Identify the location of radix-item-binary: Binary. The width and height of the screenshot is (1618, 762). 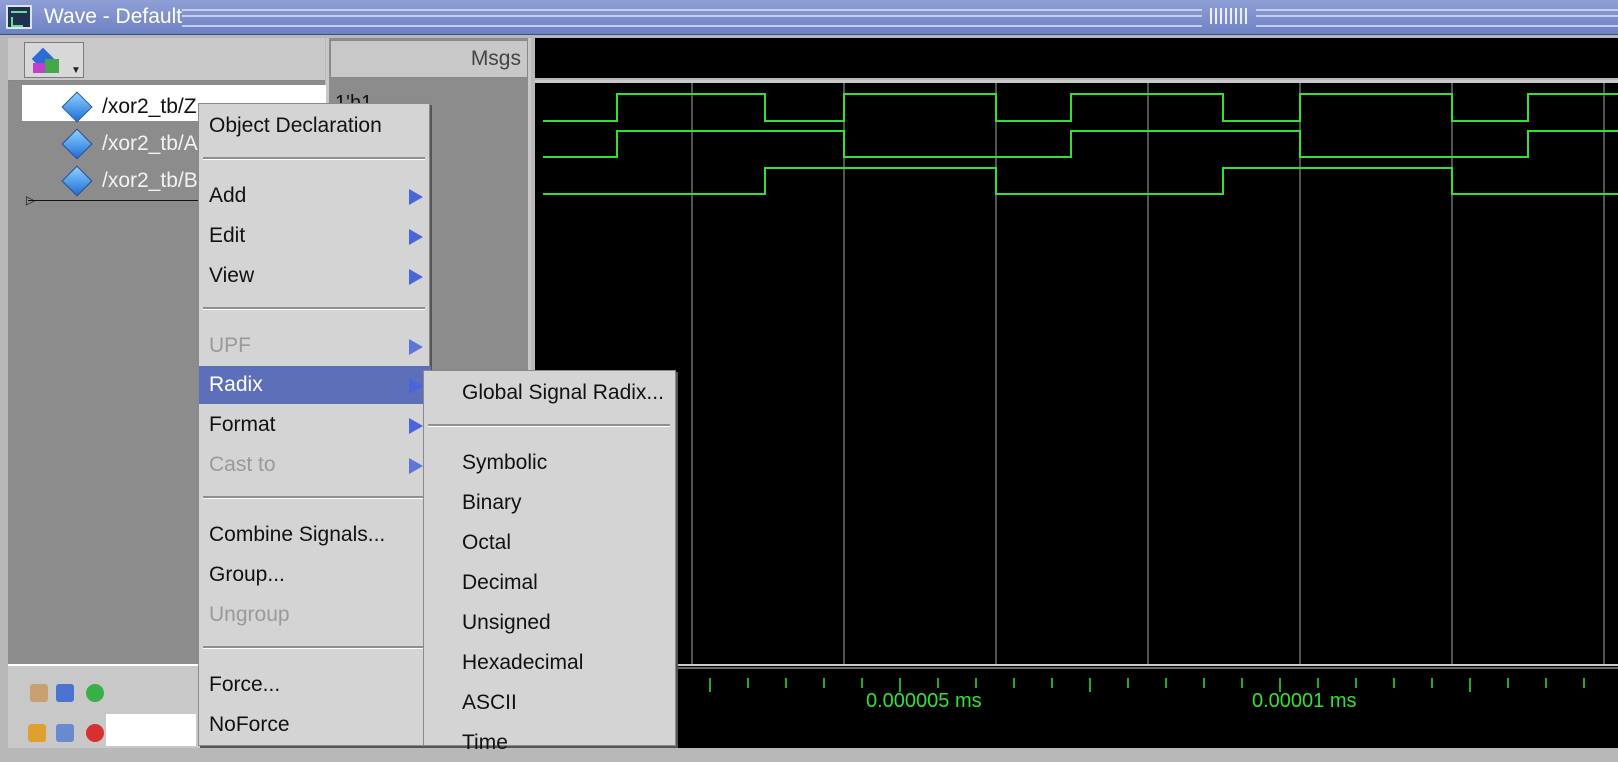
(549, 503).